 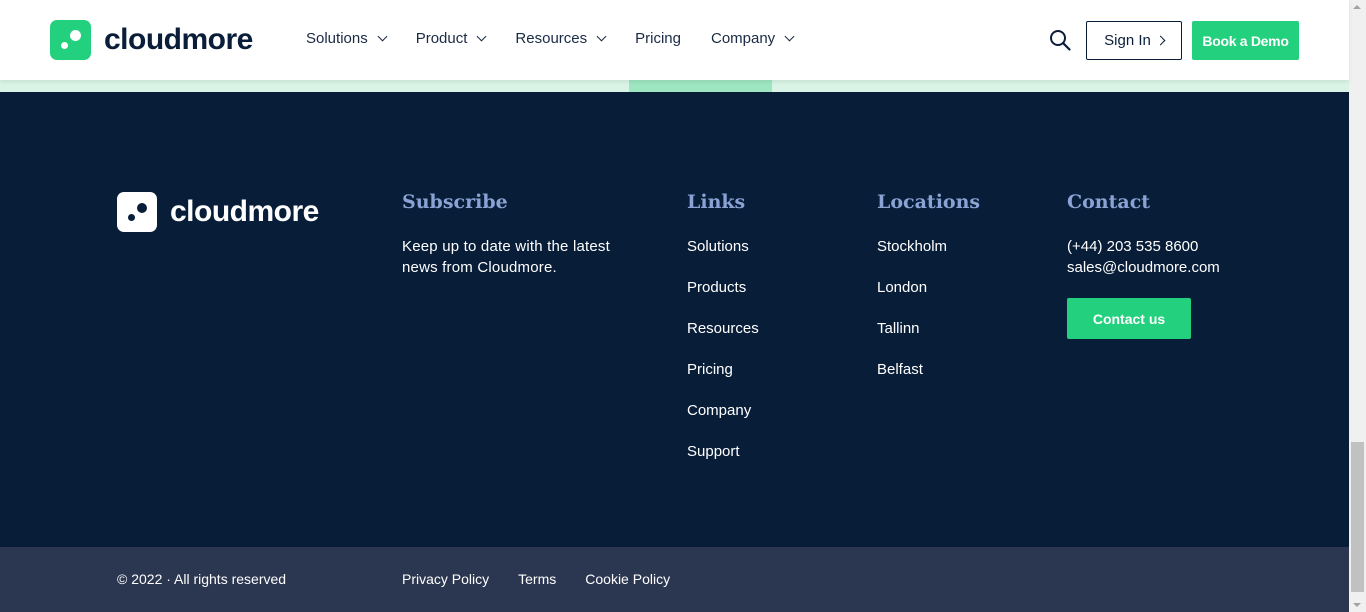 I want to click on sign-in-label: Sign In, so click(x=1127, y=40).